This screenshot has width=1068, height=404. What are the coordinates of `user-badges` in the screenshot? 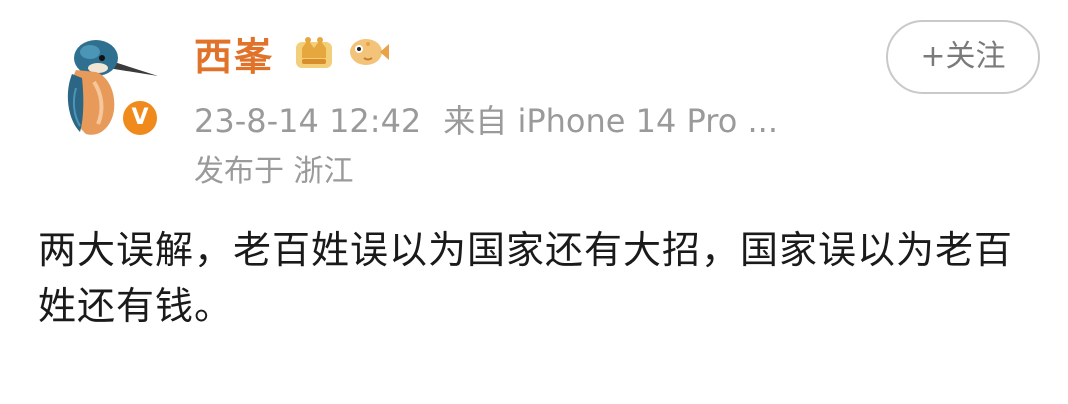 It's located at (346, 52).